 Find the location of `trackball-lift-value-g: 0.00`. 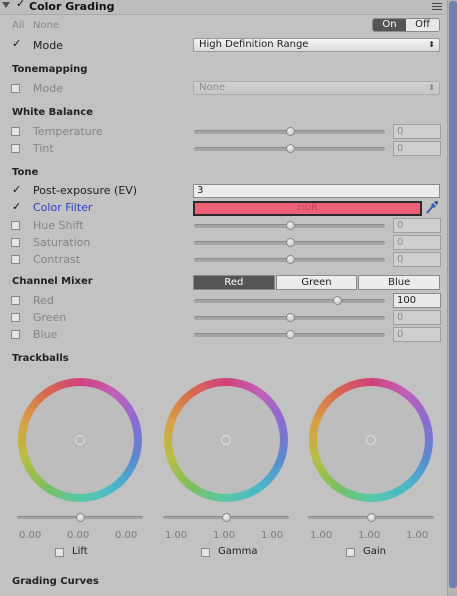

trackball-lift-value-g: 0.00 is located at coordinates (78, 535).